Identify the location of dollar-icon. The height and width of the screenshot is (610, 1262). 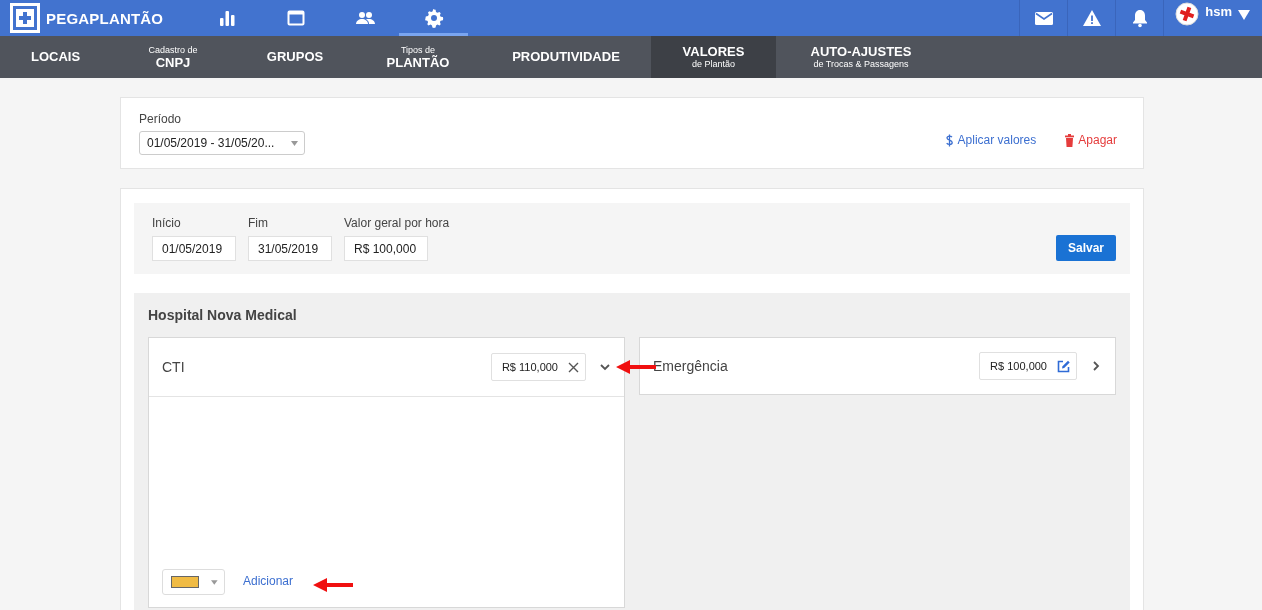
(949, 140).